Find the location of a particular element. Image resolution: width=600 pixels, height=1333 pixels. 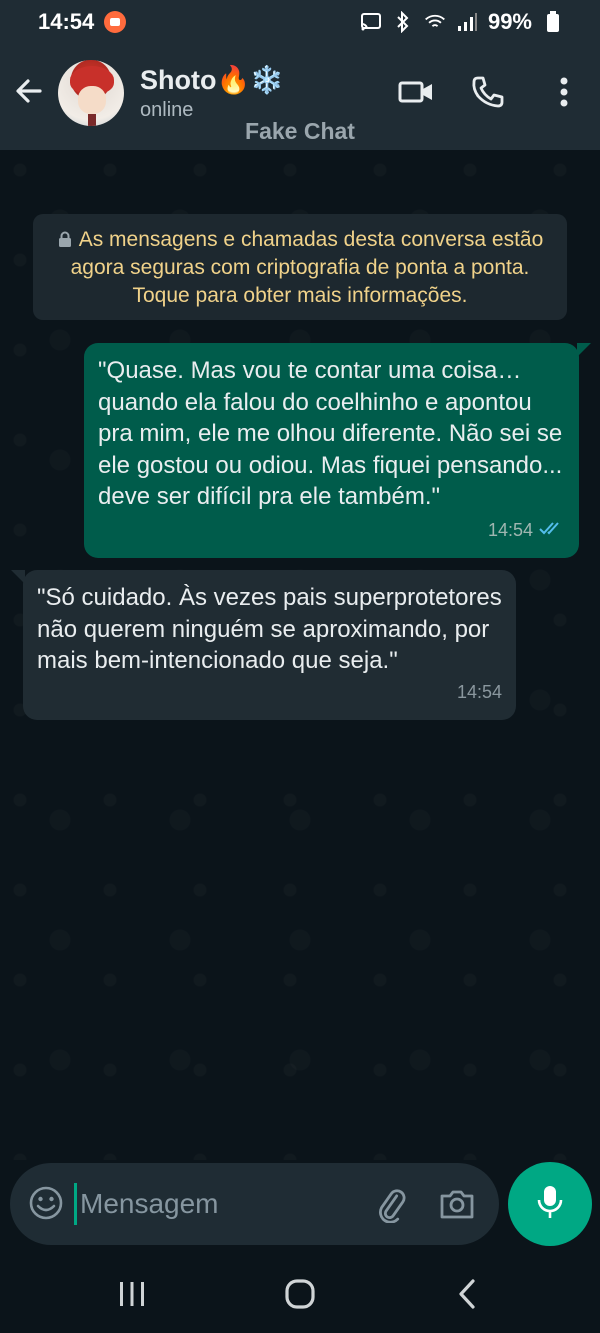

more-options-icon is located at coordinates (564, 92).